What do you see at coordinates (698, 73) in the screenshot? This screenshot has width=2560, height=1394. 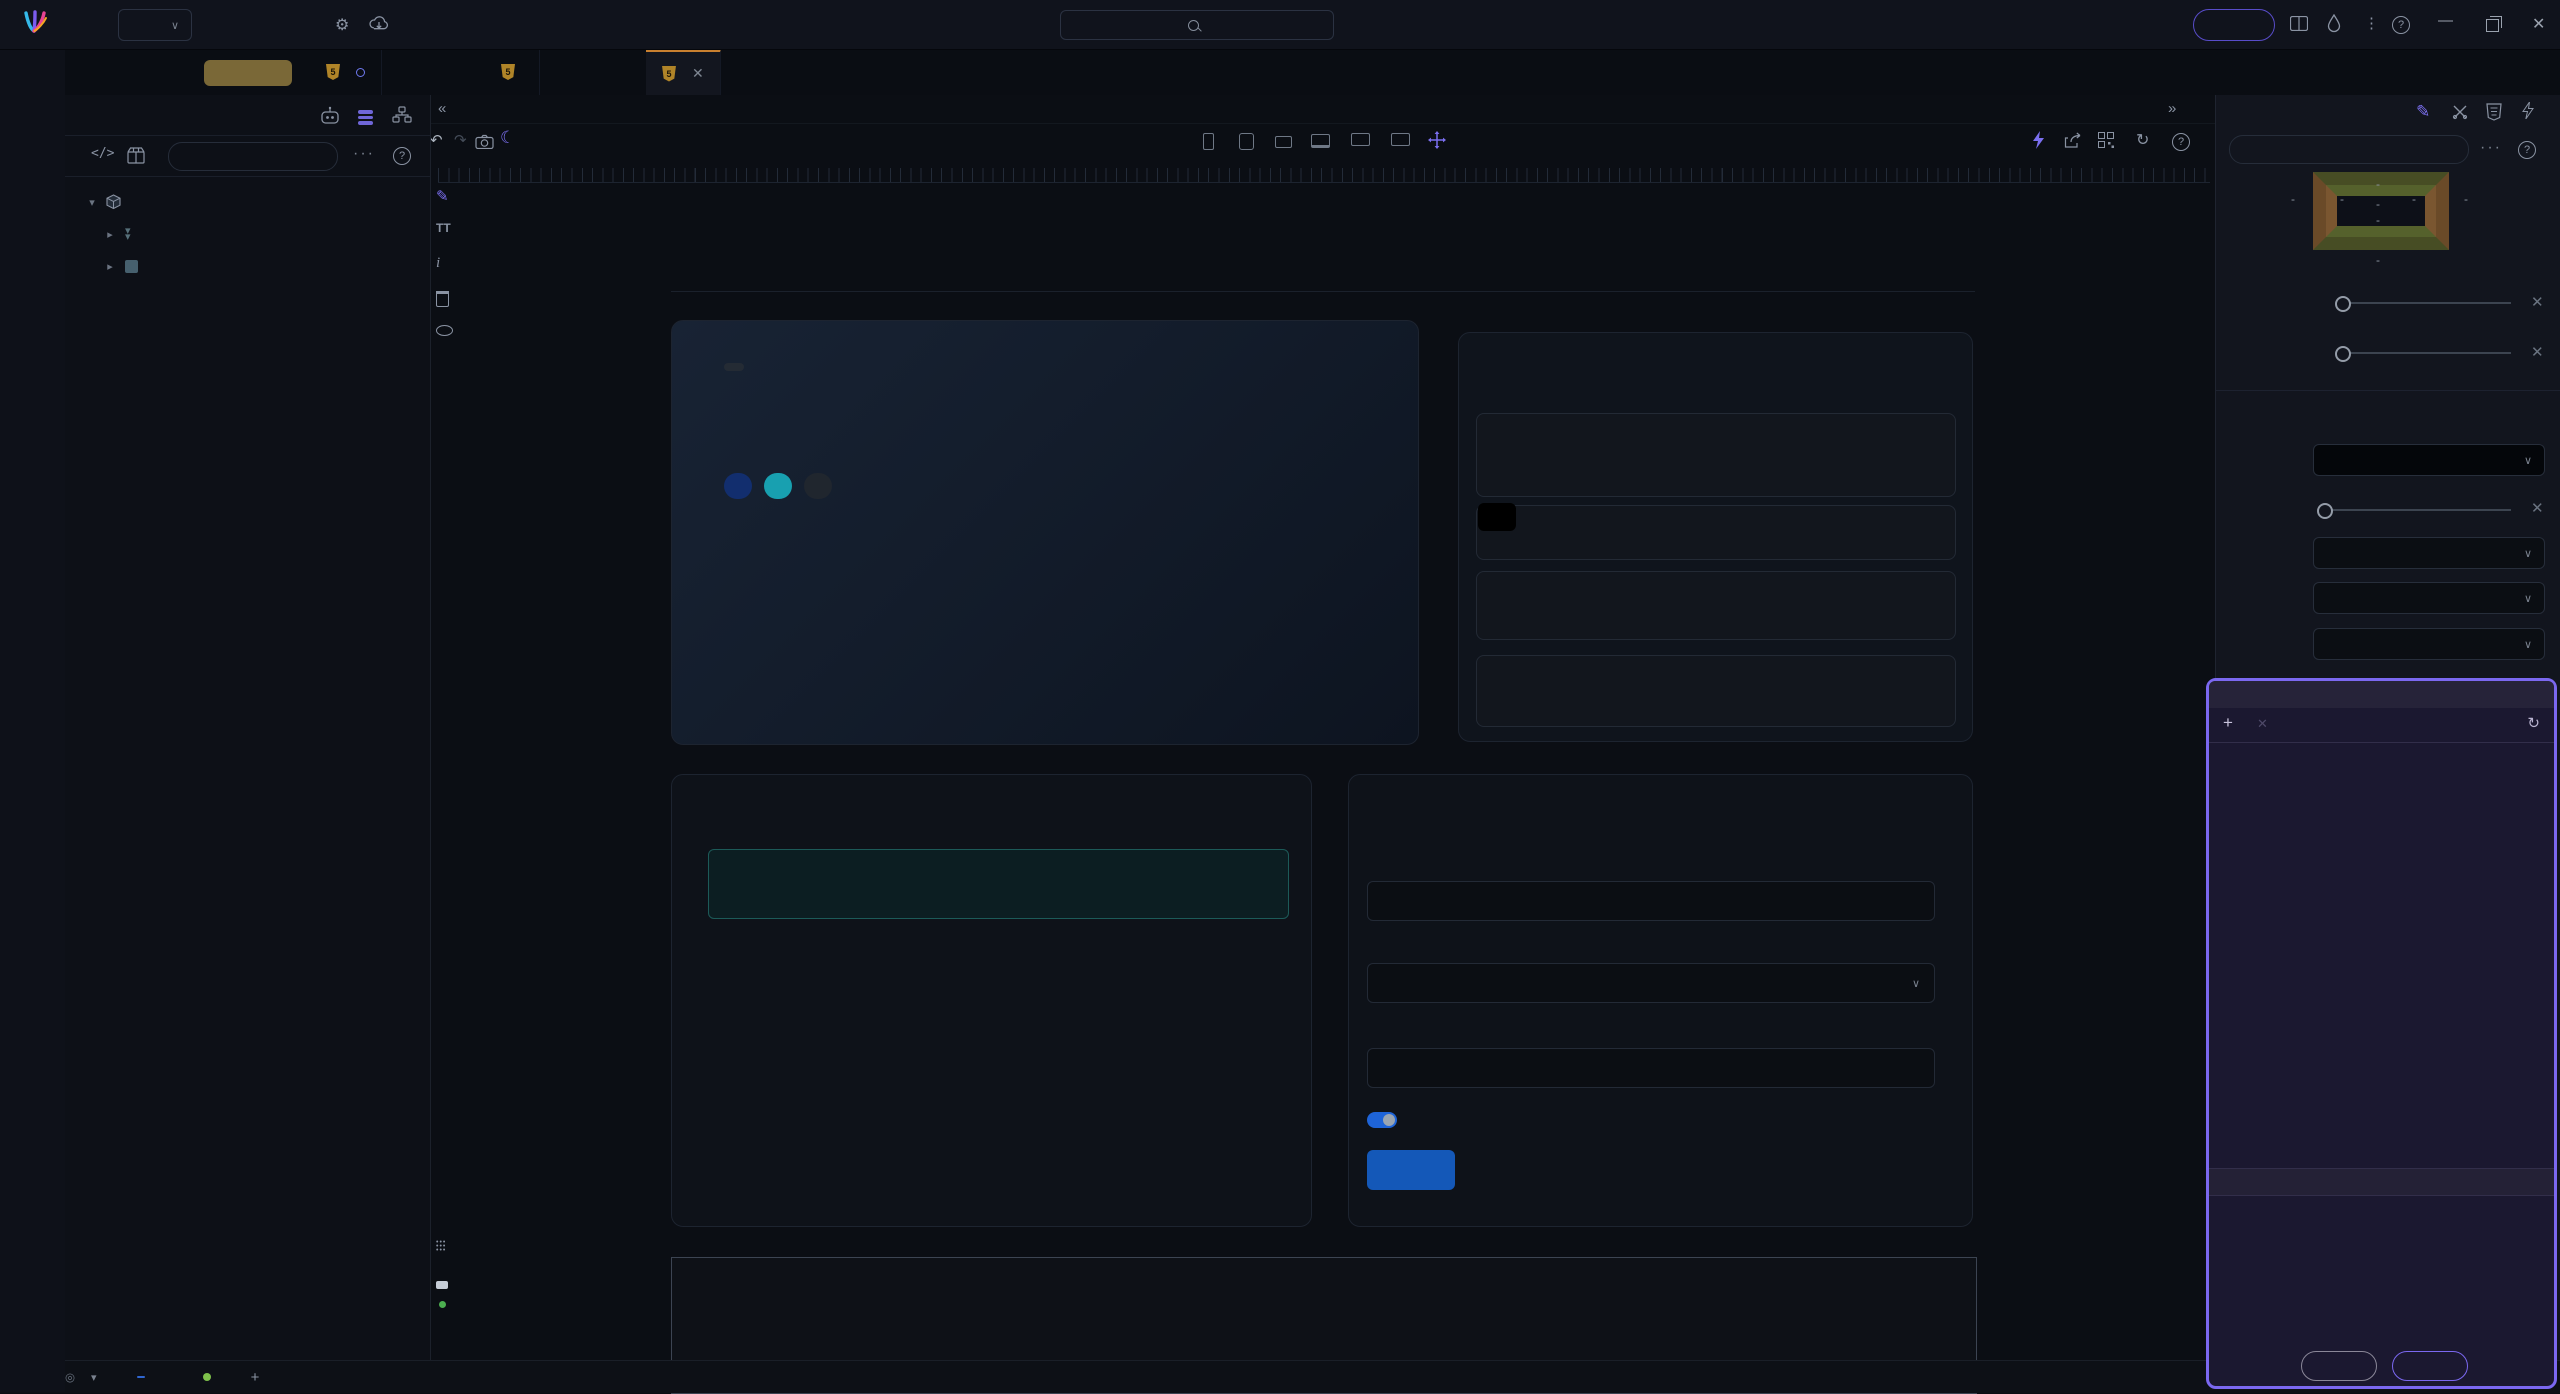 I see `tab-close-icon: ✕` at bounding box center [698, 73].